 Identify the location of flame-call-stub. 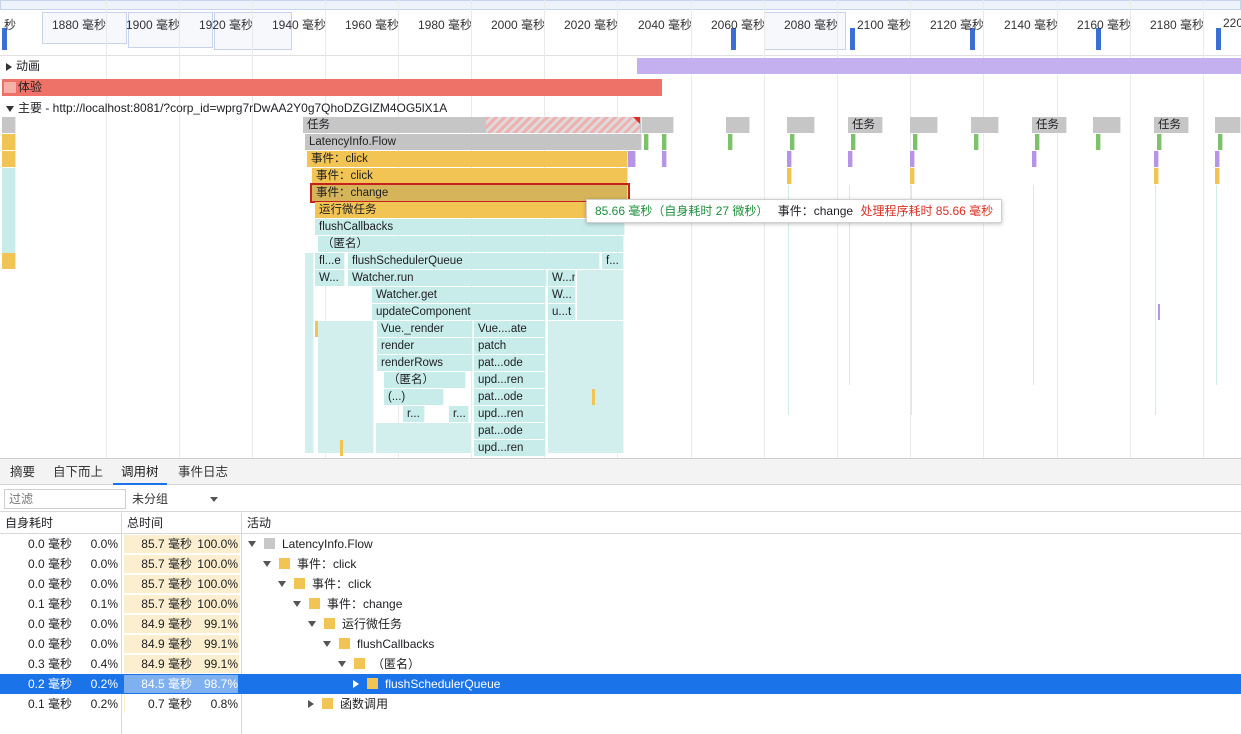
(9, 210).